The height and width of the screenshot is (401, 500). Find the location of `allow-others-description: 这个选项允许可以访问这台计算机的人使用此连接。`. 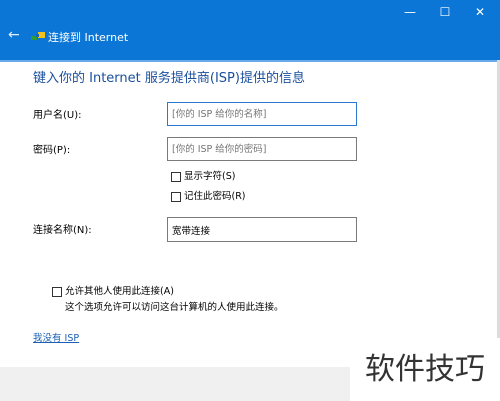

allow-others-description: 这个选项允许可以访问这台计算机的人使用此连接。 is located at coordinates (174, 307).